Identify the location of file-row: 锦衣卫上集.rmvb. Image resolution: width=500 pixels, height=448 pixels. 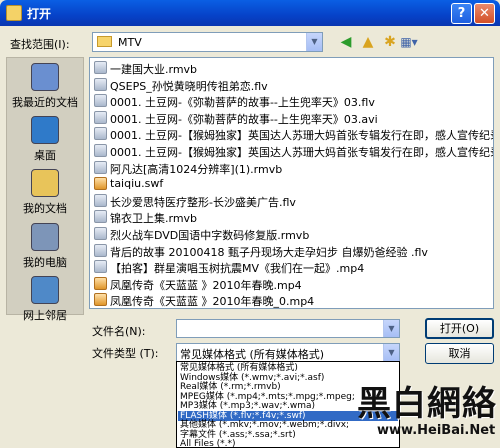
(291, 217).